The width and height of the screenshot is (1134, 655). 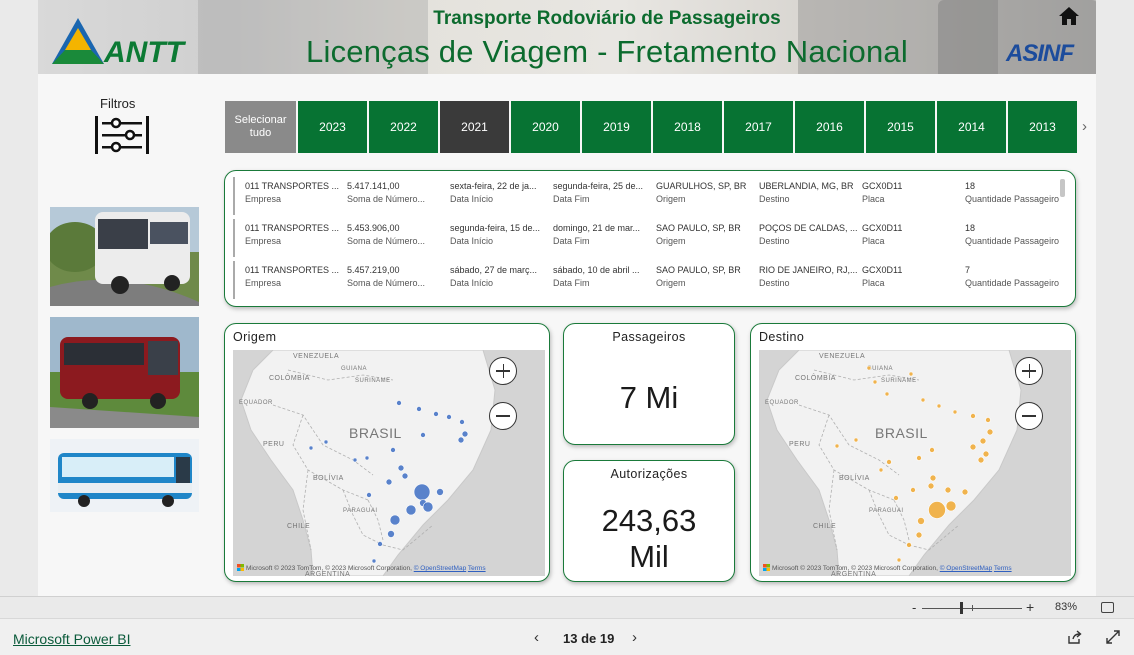 I want to click on table-cell: segunda-feira, 15 de... Data Início, so click(x=499, y=235).